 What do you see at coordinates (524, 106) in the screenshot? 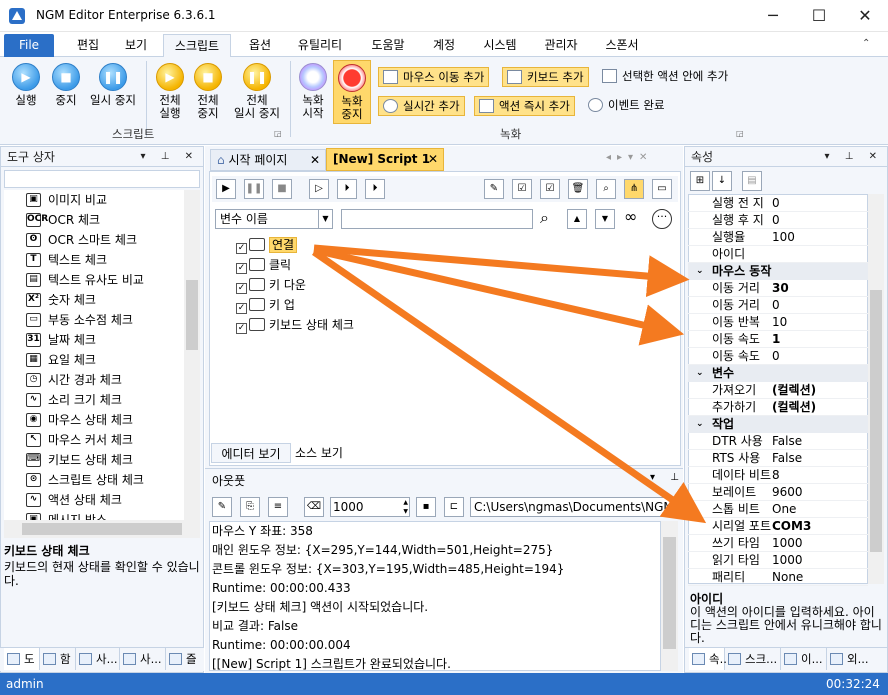
I see `add-action-now-button: 액션 즉시 추가` at bounding box center [524, 106].